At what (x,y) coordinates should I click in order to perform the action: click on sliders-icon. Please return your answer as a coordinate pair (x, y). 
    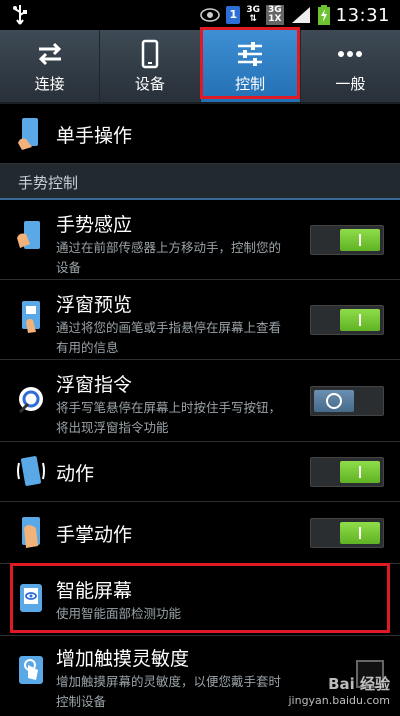
    Looking at the image, I should click on (250, 53).